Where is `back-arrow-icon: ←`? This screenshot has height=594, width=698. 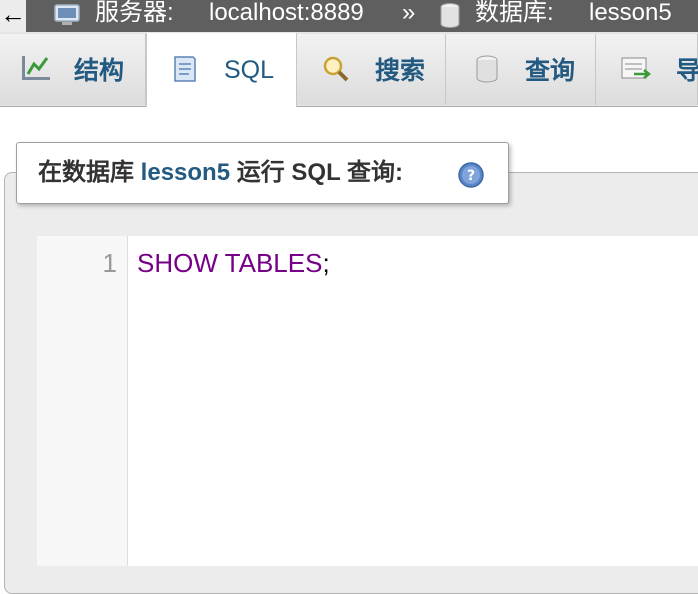 back-arrow-icon: ← is located at coordinates (13, 16).